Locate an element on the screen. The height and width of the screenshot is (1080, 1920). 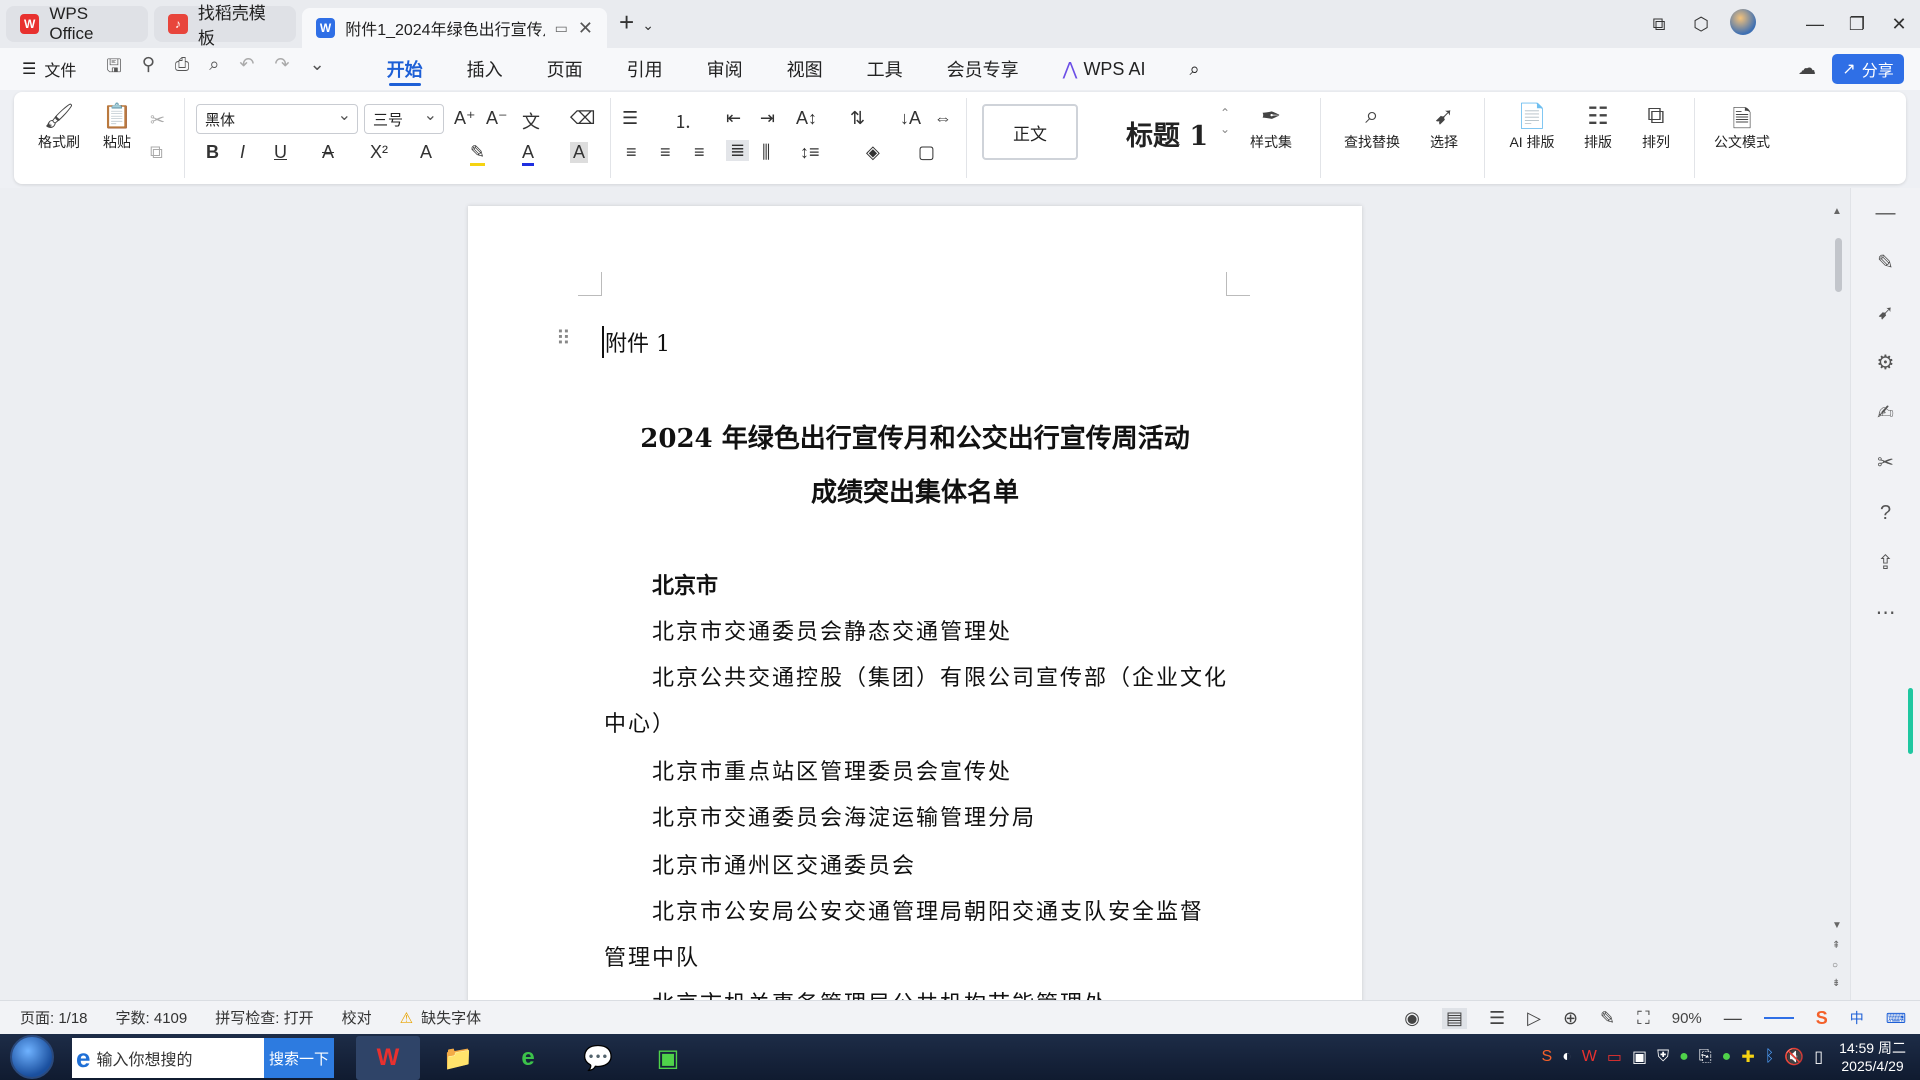
eraser-icon: ⌫ is located at coordinates (582, 118).